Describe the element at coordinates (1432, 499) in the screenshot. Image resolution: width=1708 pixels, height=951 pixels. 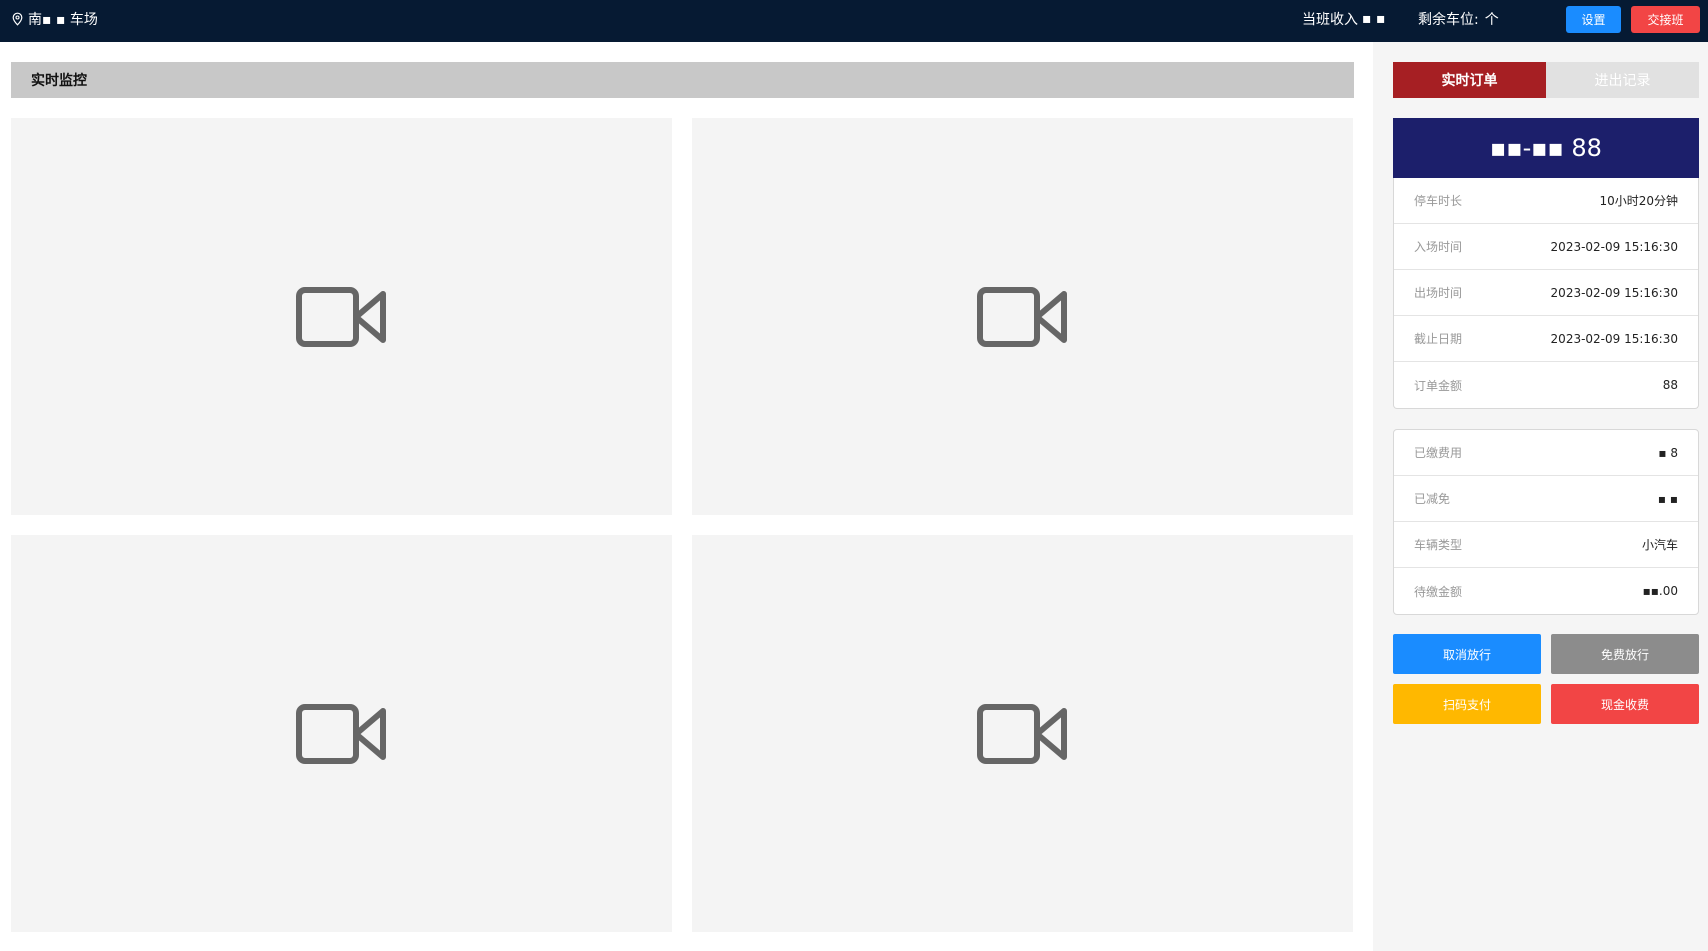
I see `detail-label: 已减免` at that location.